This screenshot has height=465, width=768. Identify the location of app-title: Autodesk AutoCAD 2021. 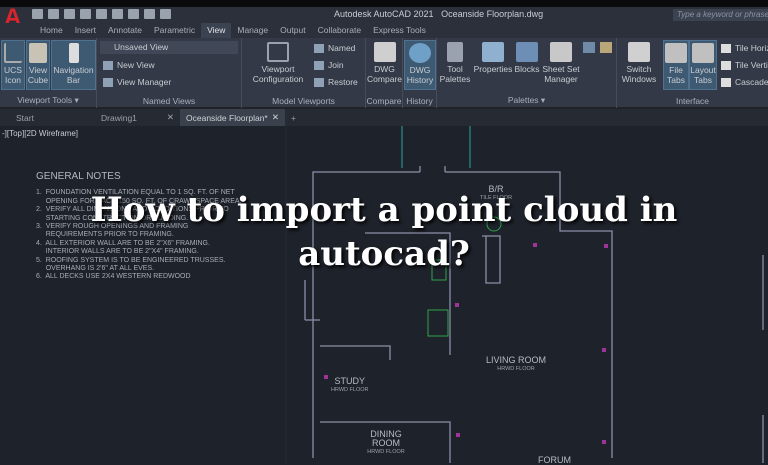
(384, 14).